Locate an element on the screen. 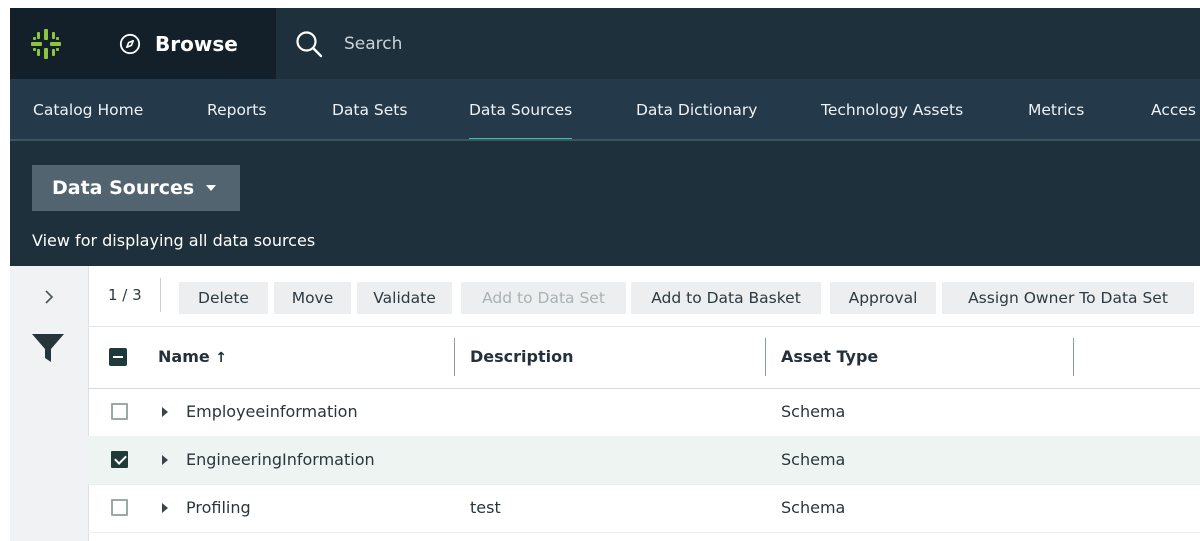 The height and width of the screenshot is (541, 1200). filter-icon is located at coordinates (48, 348).